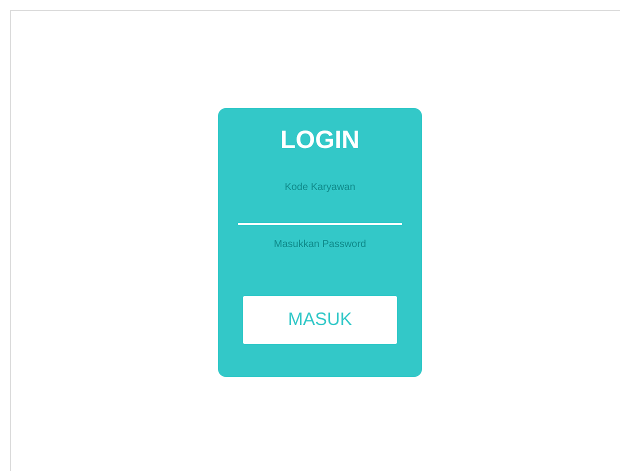  Describe the element at coordinates (320, 140) in the screenshot. I see `login-title: LOGIN` at that location.